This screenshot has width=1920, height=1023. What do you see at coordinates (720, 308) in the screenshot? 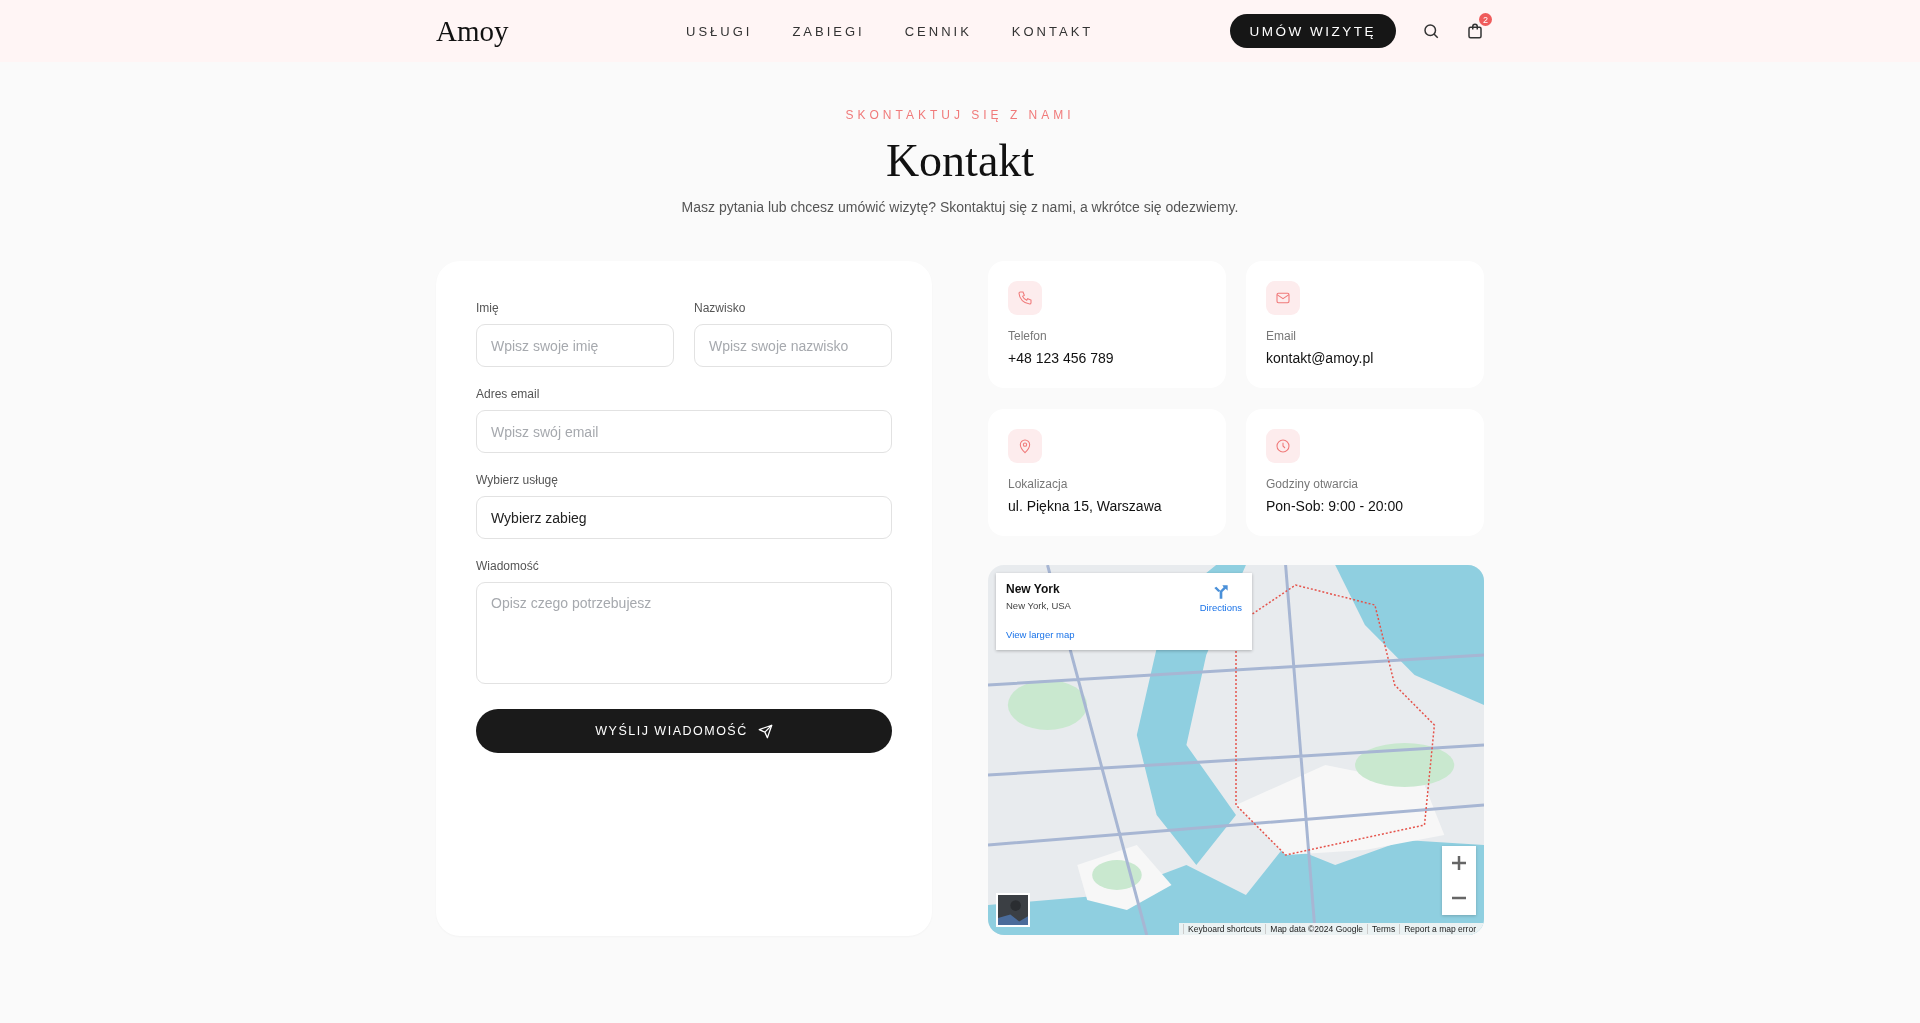
I see `field-label: Nazwisko` at bounding box center [720, 308].